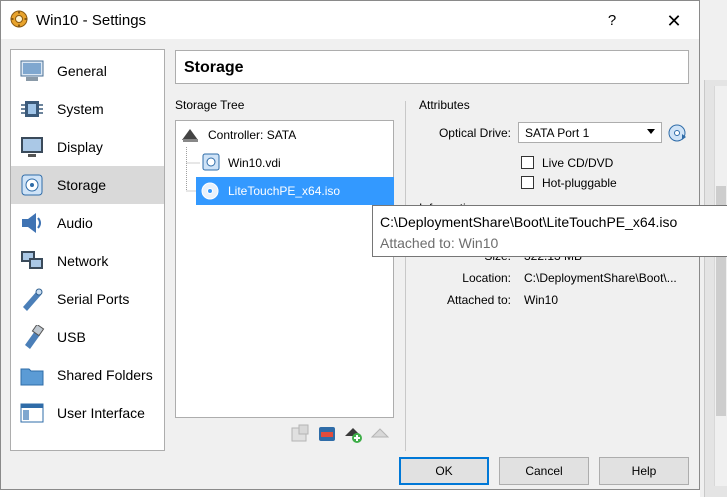 The height and width of the screenshot is (497, 727). I want to click on optical-drive-select: SATA Port 1, so click(590, 132).